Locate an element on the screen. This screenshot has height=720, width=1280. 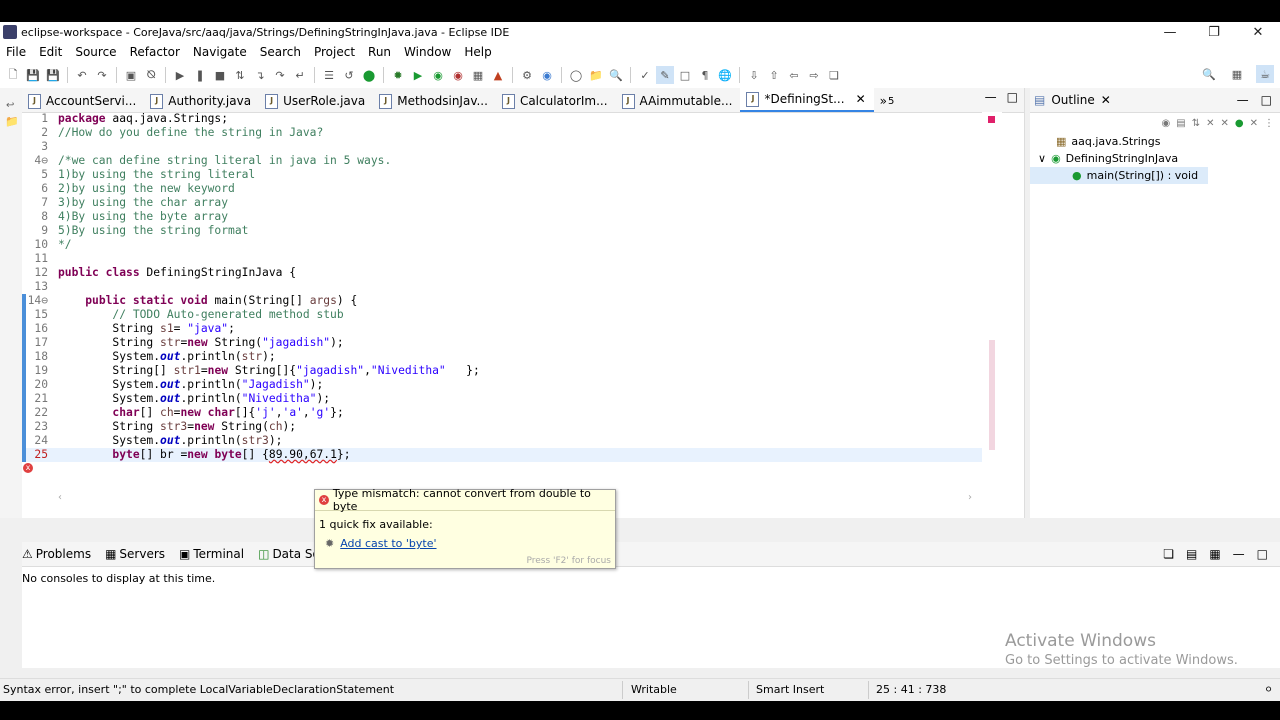
tab-authority: J Authority.java is located at coordinates (201, 101).